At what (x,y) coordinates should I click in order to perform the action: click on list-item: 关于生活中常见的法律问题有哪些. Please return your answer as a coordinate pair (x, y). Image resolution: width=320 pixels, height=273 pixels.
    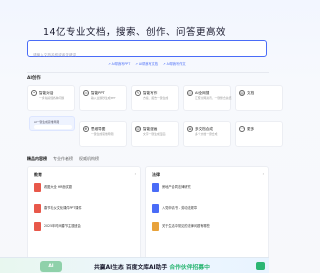
    Looking at the image, I should click on (204, 226).